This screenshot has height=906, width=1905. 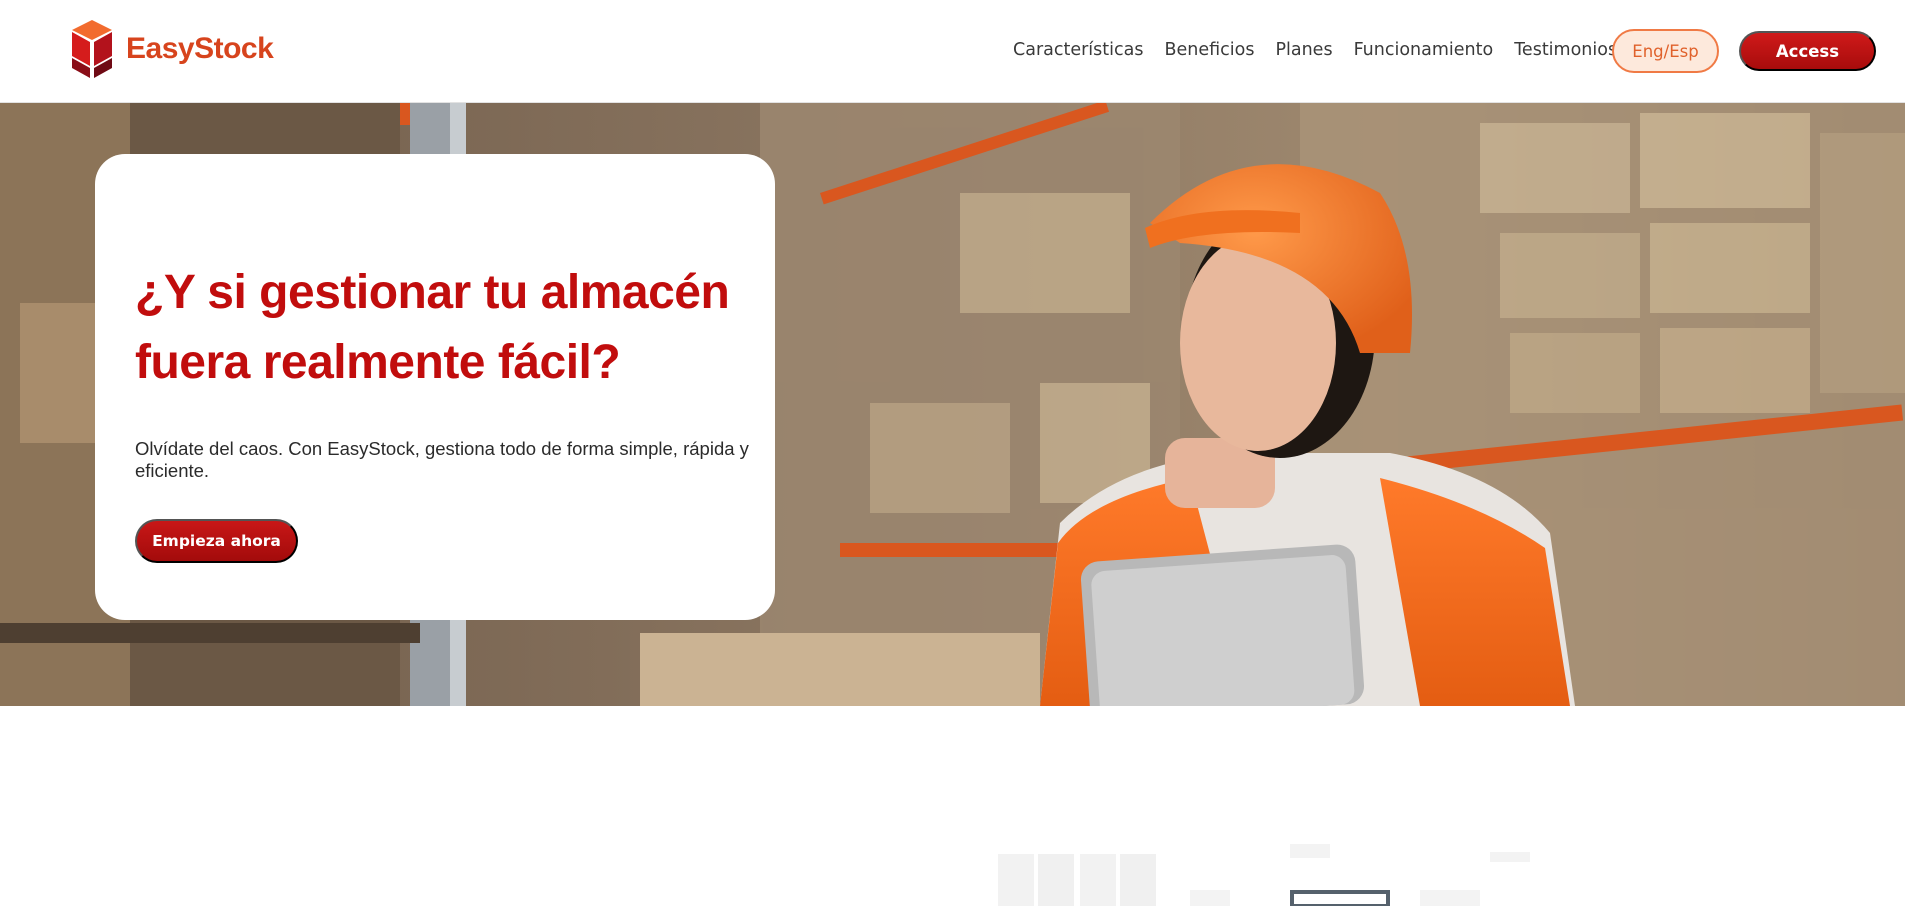 I want to click on nav-link-funcionamiento: Funcionamiento, so click(x=1424, y=50).